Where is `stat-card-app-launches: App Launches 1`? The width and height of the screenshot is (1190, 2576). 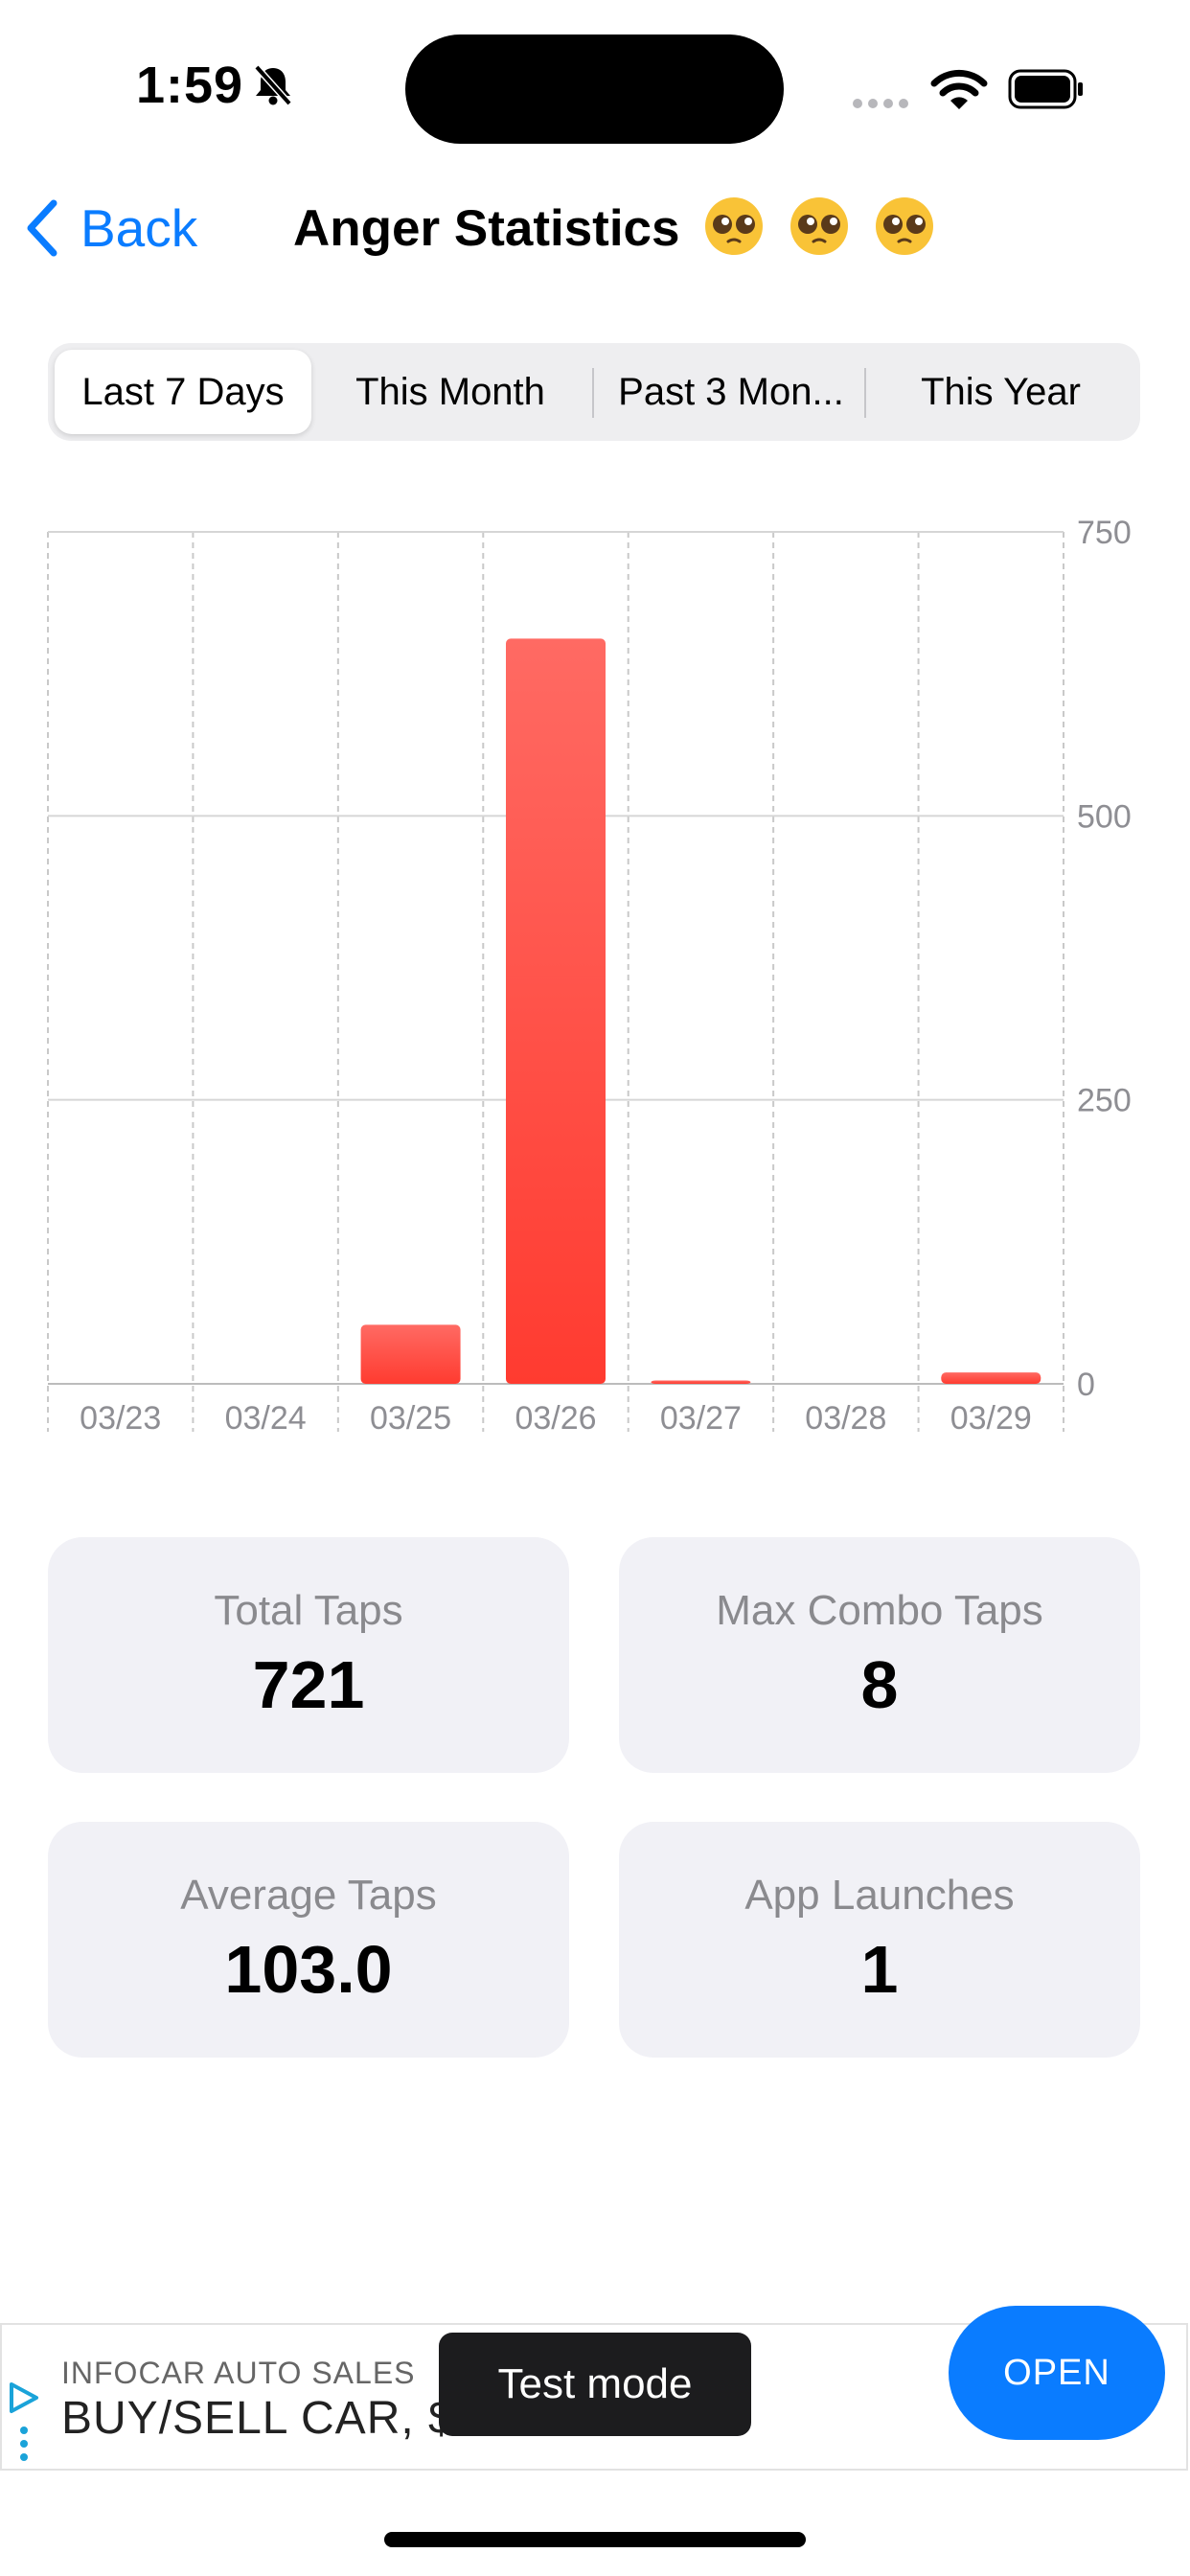
stat-card-app-launches: App Launches 1 is located at coordinates (880, 1940).